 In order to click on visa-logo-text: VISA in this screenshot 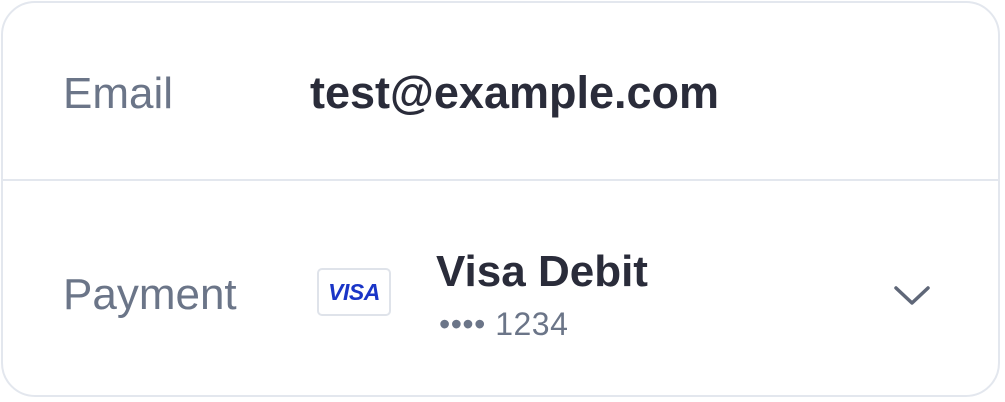, I will do `click(354, 291)`.